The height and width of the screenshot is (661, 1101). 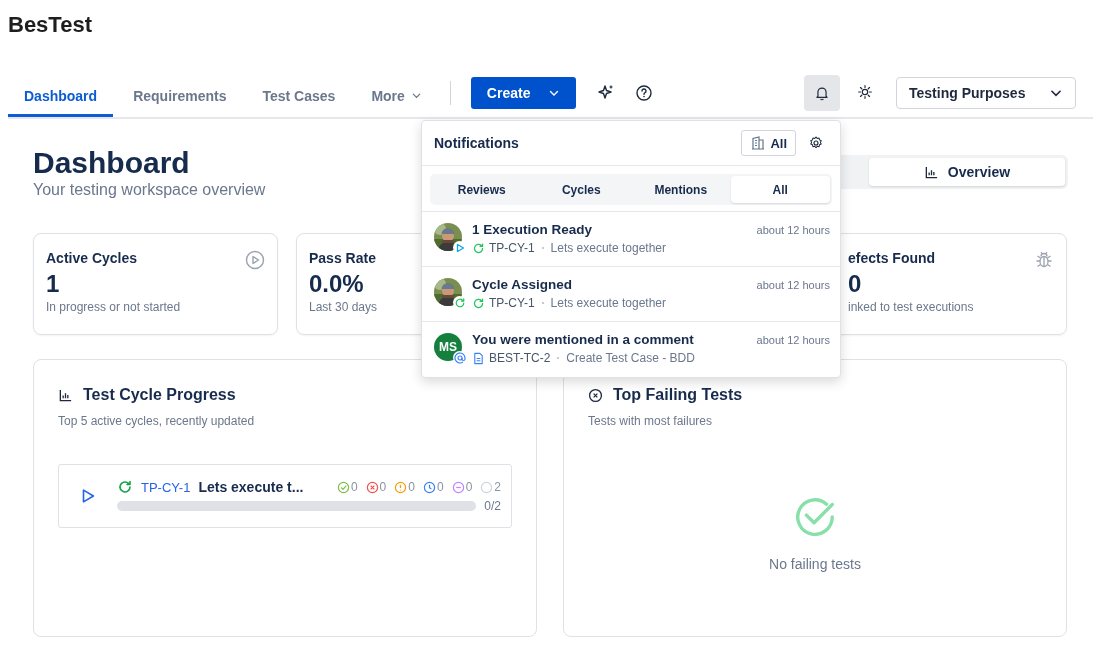 What do you see at coordinates (986, 93) in the screenshot?
I see `project-select: Testing Purposes` at bounding box center [986, 93].